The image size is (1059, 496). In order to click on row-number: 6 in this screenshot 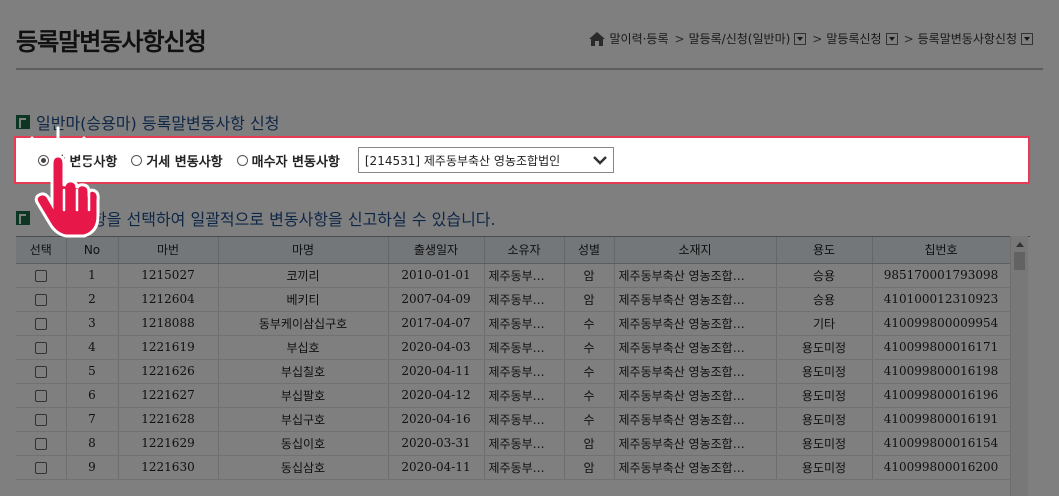, I will do `click(92, 395)`.